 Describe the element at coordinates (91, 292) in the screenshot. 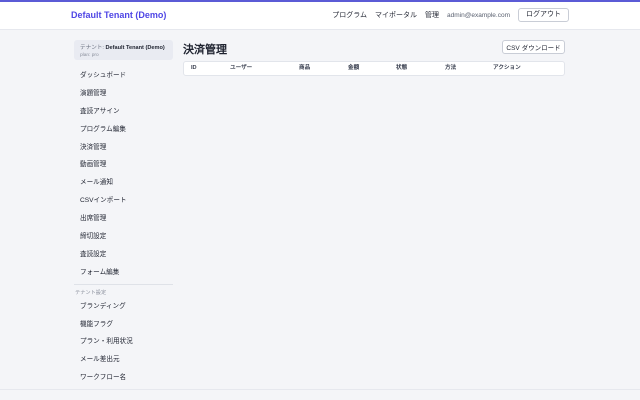

I see `sidebar-section-label: テナント設定` at that location.